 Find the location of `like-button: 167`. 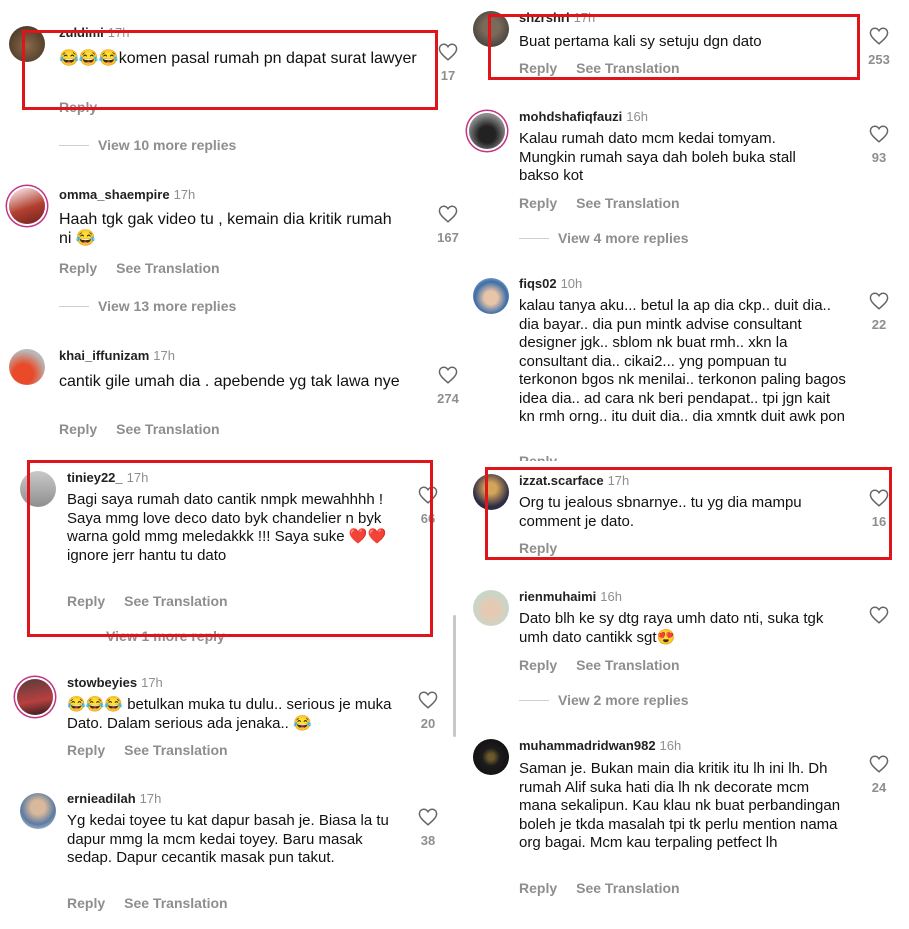

like-button: 167 is located at coordinates (448, 225).